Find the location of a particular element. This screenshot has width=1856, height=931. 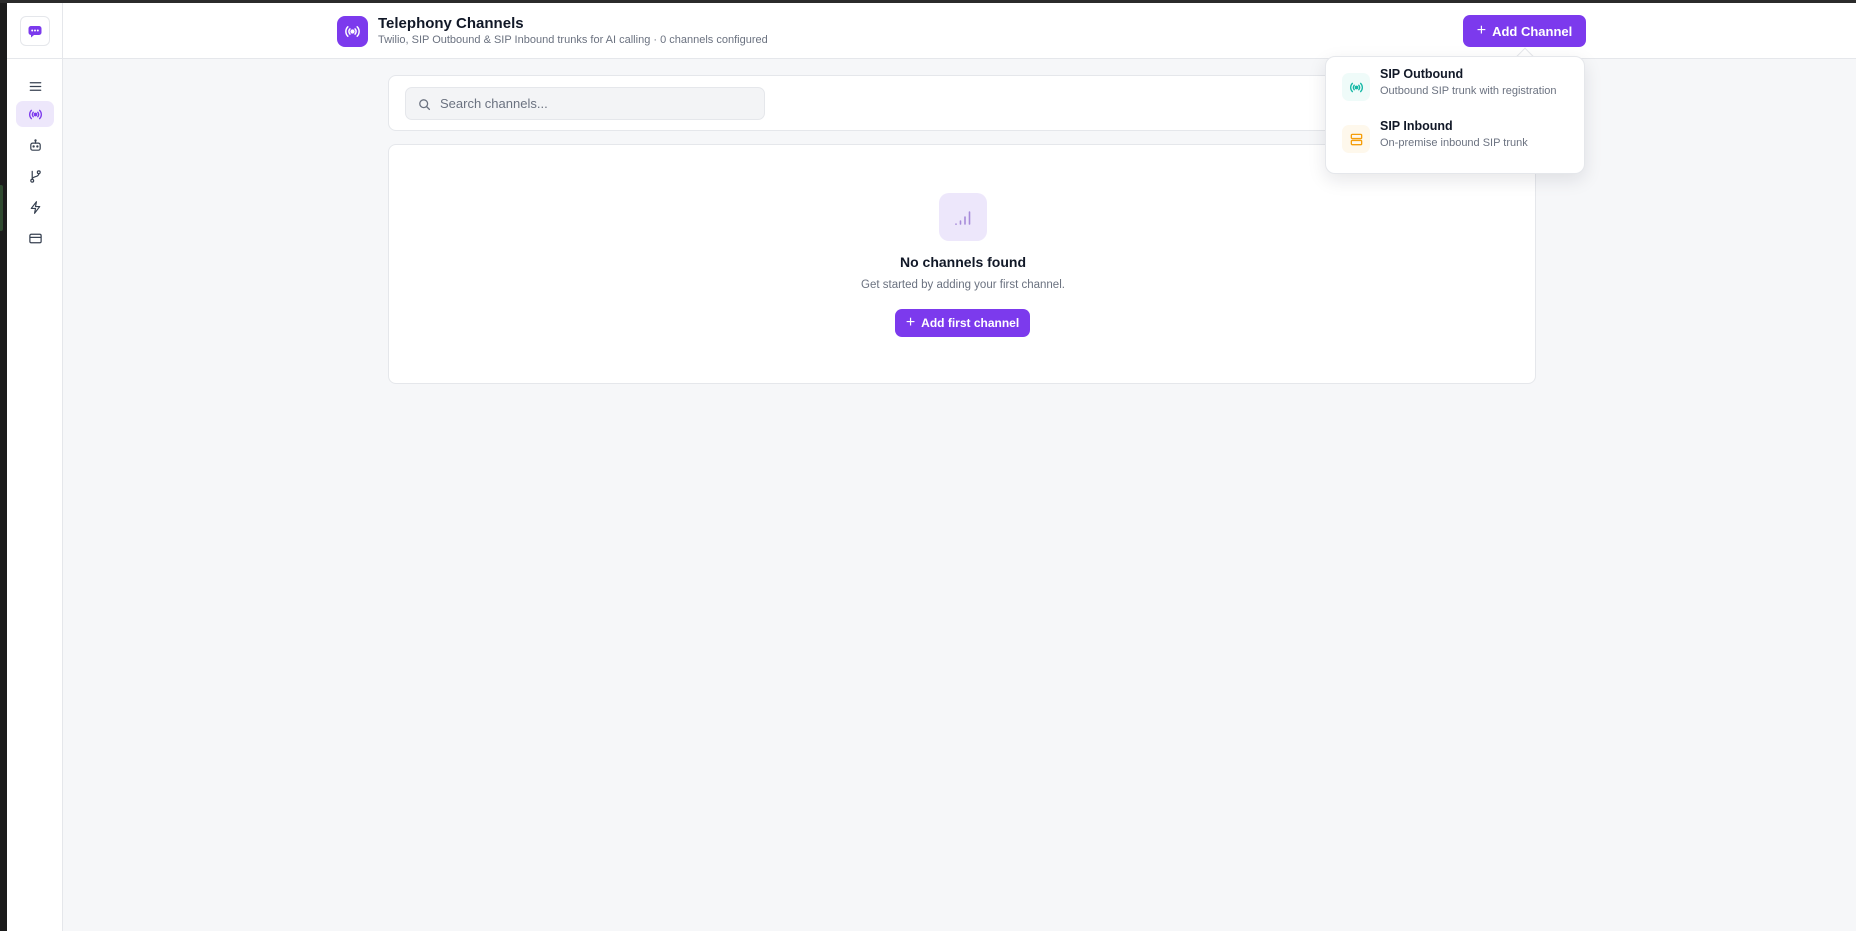

sidebar-item-agents is located at coordinates (35, 145).